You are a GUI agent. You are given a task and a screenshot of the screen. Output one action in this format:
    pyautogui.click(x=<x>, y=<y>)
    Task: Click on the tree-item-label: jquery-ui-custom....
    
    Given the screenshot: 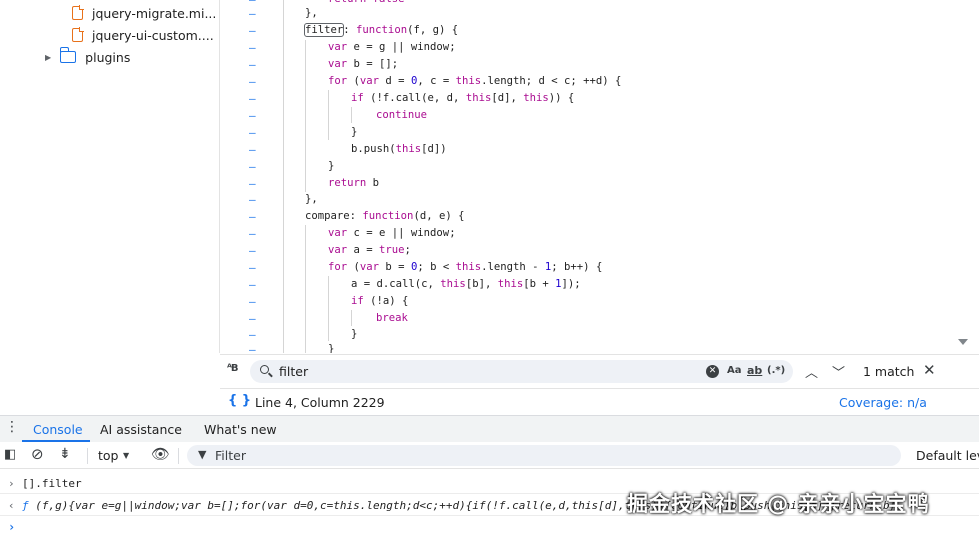 What is the action you would take?
    pyautogui.click(x=153, y=35)
    